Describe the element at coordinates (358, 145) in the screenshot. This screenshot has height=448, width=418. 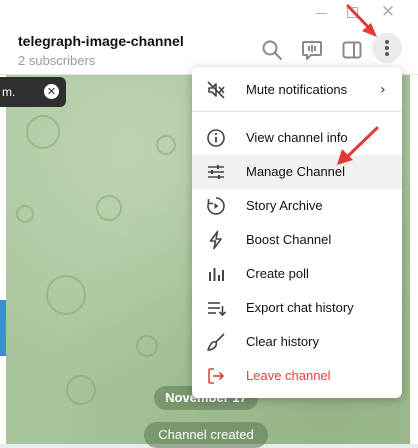
I see `arrow-to-manage-channel` at that location.